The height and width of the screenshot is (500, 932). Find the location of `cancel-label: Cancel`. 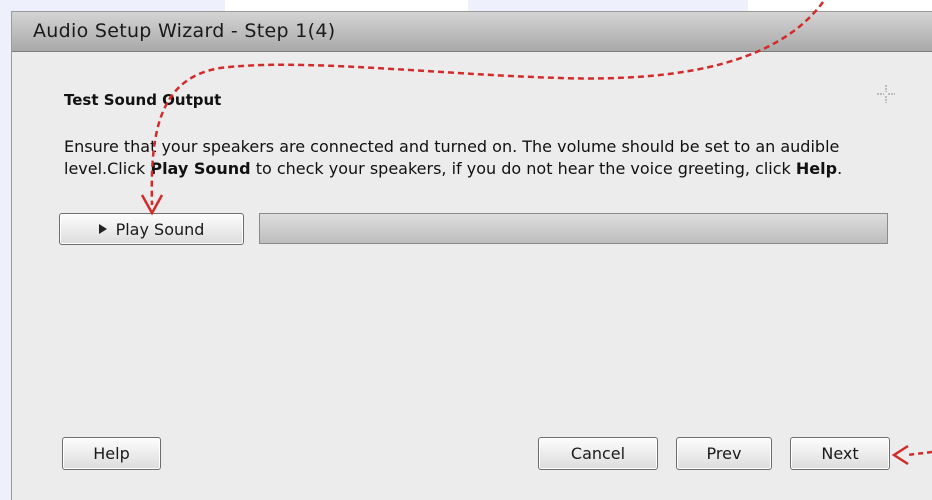

cancel-label: Cancel is located at coordinates (598, 453).